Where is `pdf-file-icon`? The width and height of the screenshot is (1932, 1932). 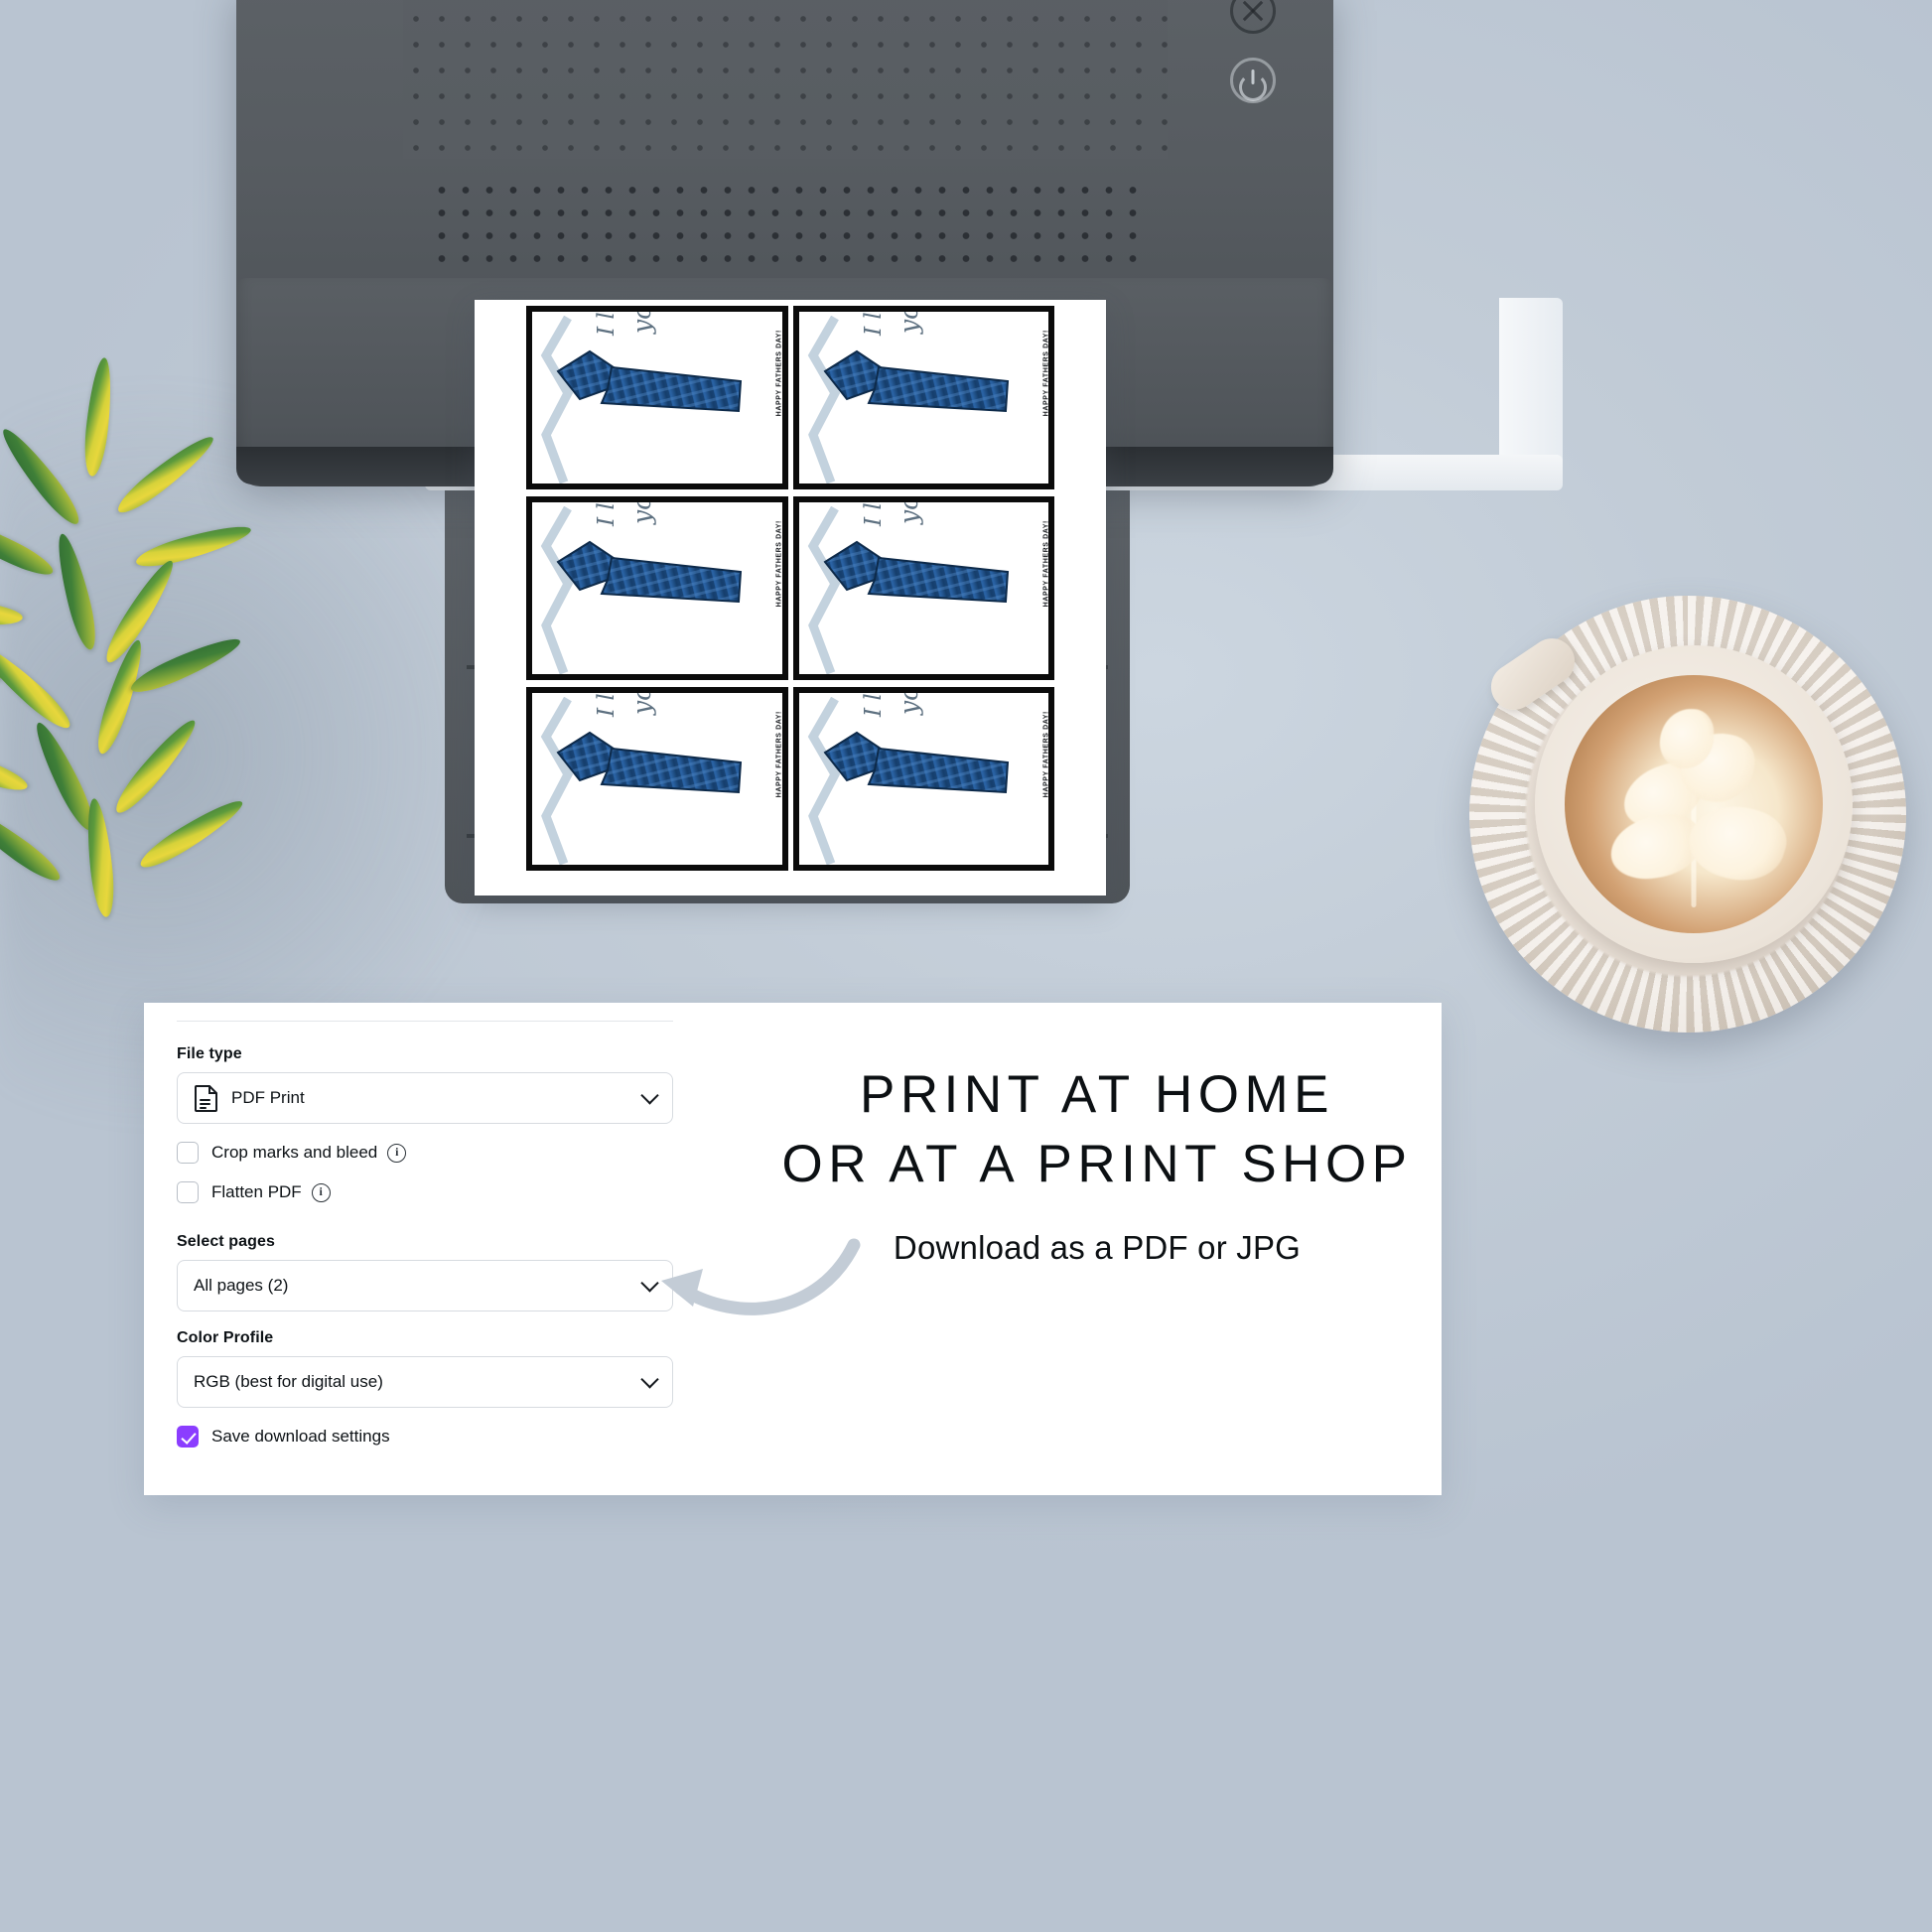 pdf-file-icon is located at coordinates (206, 1098).